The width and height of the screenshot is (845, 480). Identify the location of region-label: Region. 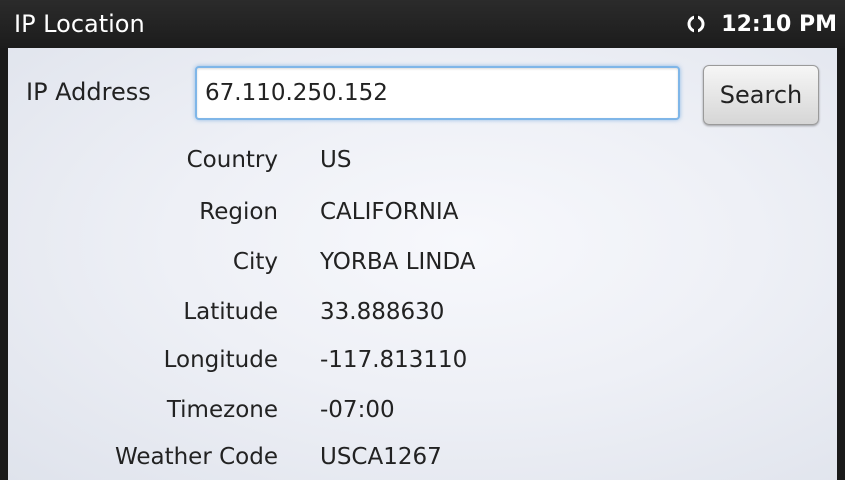
(238, 212).